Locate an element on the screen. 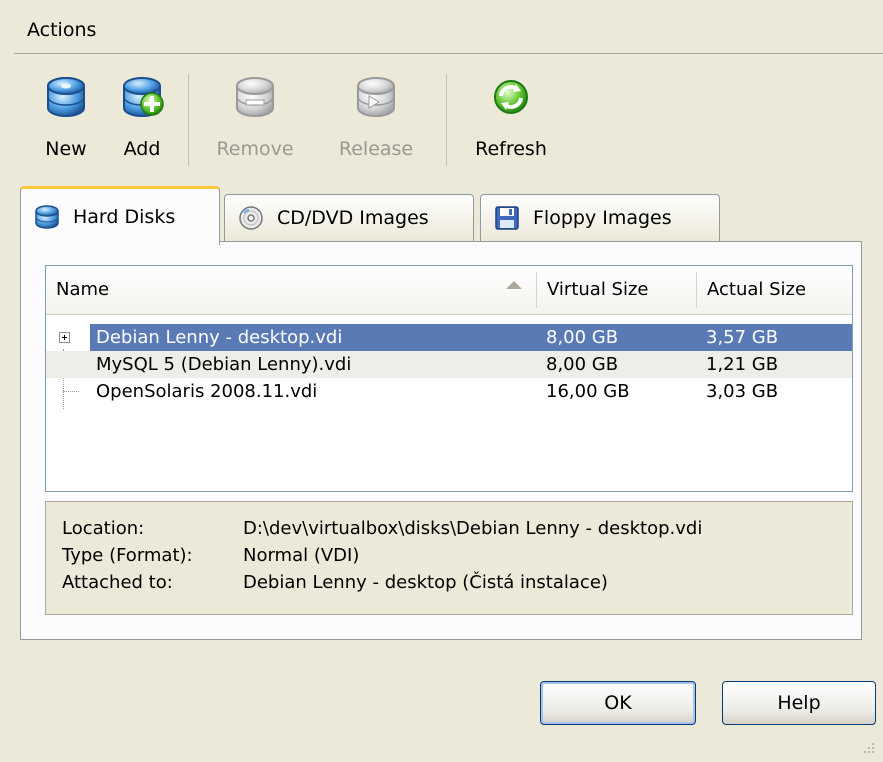 The width and height of the screenshot is (883, 762). row-actual-size: 3,03 GB is located at coordinates (742, 391).